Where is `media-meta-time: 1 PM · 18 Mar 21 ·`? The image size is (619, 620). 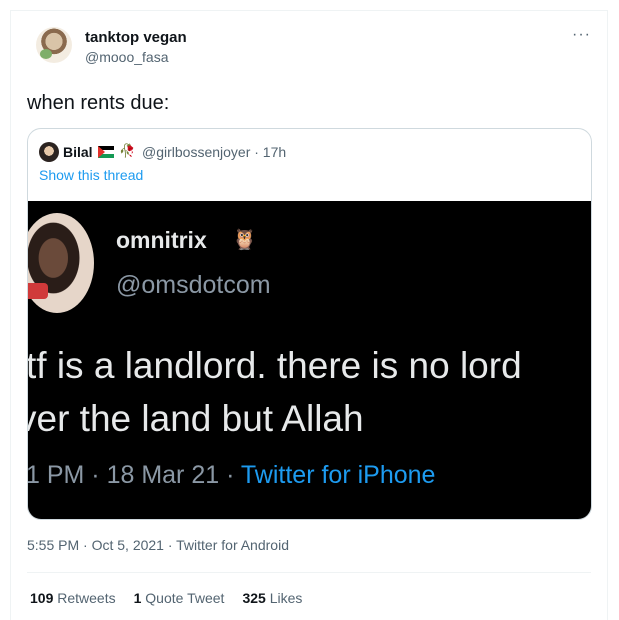 media-meta-time: 1 PM · 18 Mar 21 · is located at coordinates (134, 475).